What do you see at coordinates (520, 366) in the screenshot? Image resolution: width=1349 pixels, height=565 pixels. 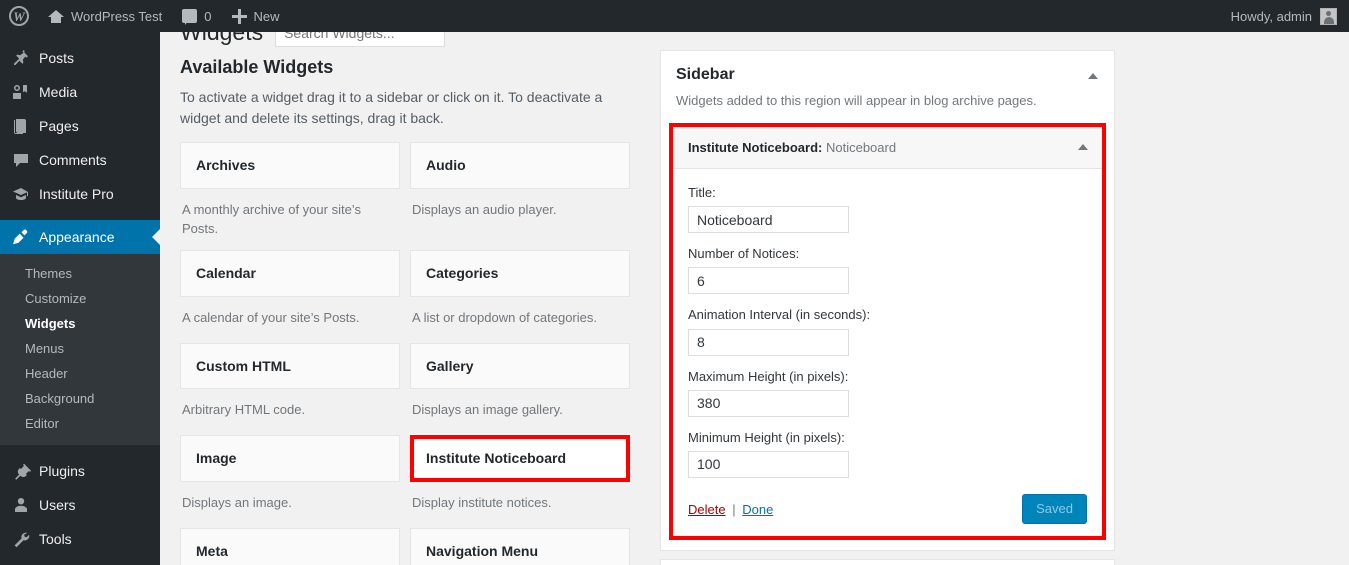 I see `widget-card-title: Gallery` at bounding box center [520, 366].